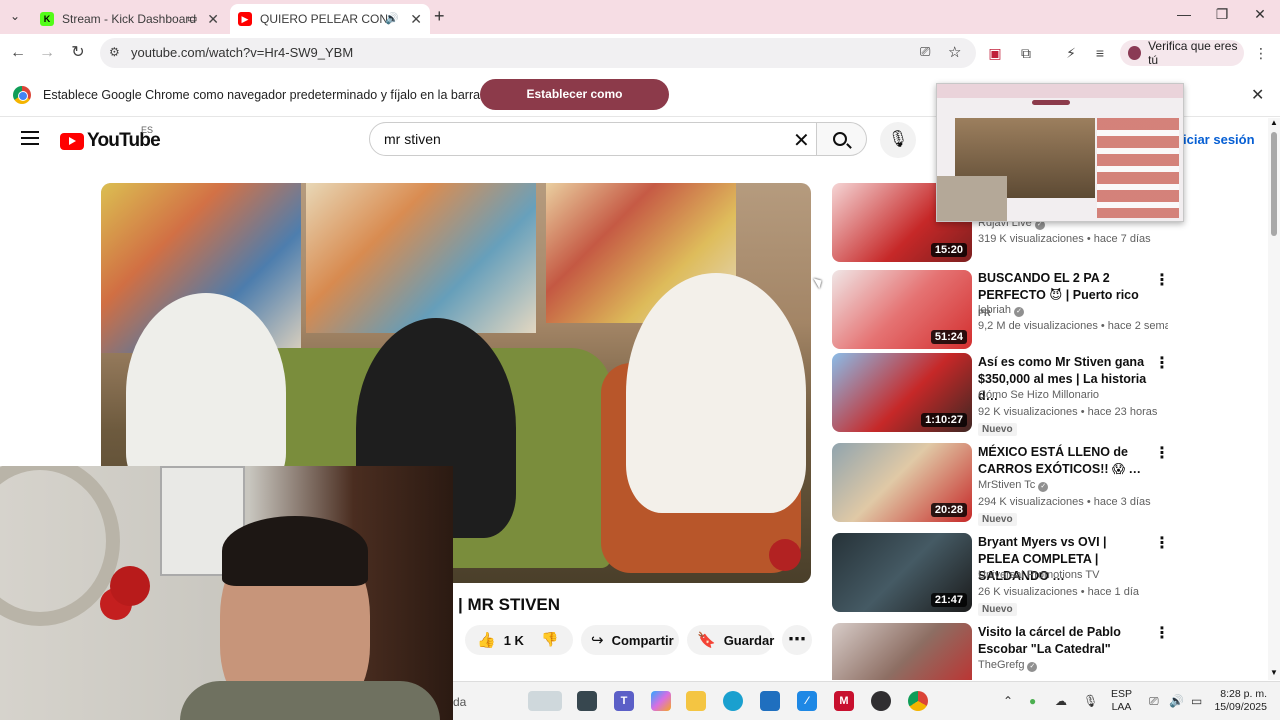  I want to click on file-explorer-icon, so click(696, 701).